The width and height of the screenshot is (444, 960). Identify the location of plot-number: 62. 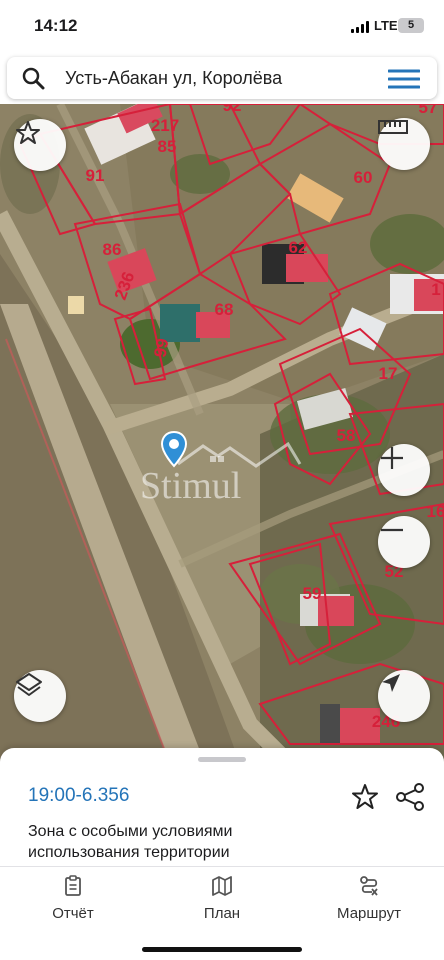
(298, 247).